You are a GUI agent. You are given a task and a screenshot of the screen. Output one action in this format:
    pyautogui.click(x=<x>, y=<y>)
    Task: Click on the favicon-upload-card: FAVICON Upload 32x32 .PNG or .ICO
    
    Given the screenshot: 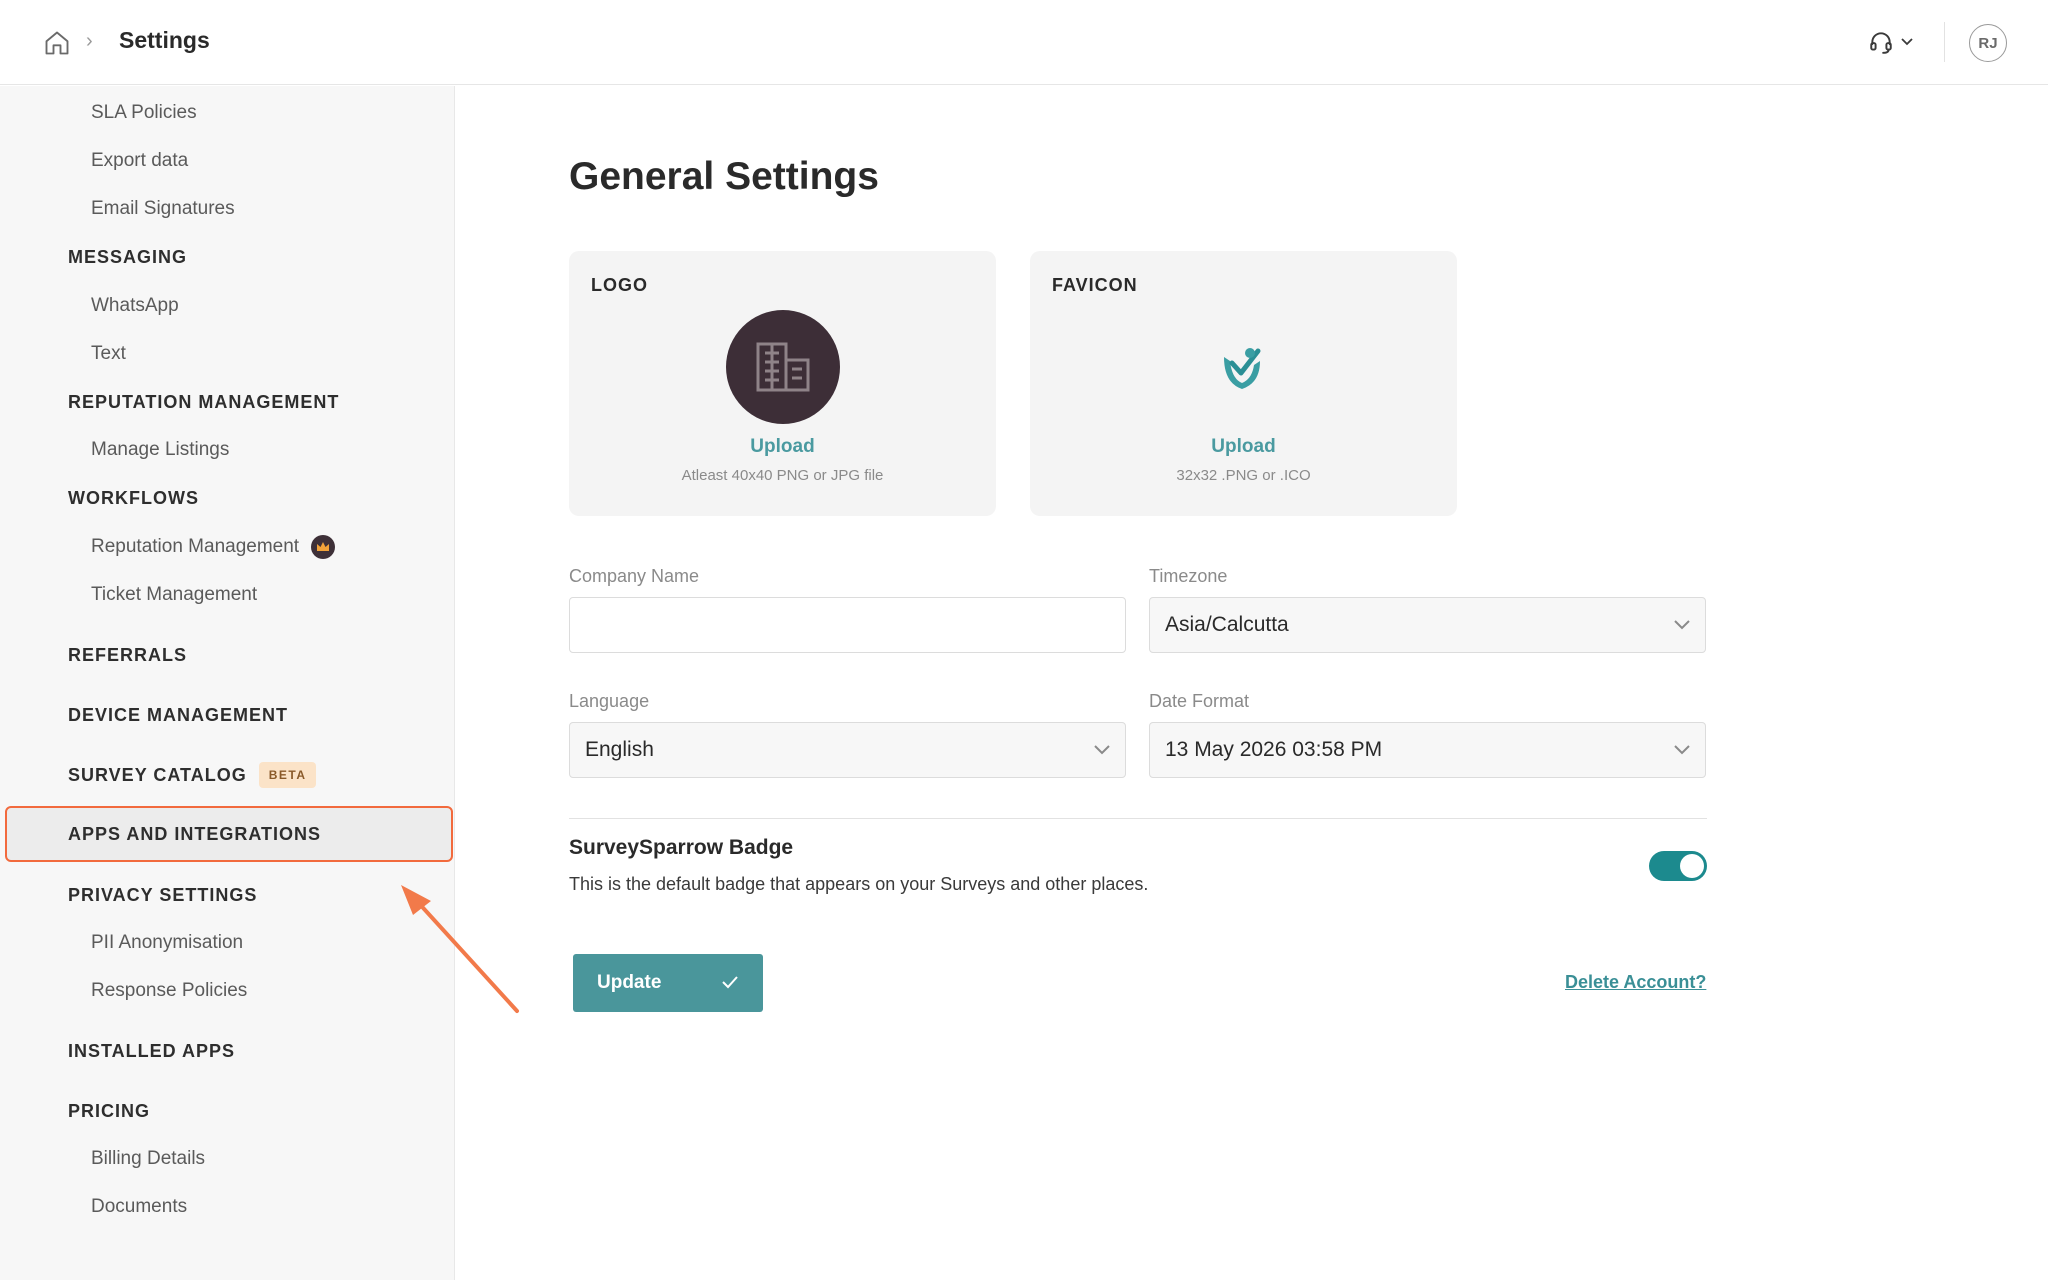 What is the action you would take?
    pyautogui.click(x=1243, y=383)
    